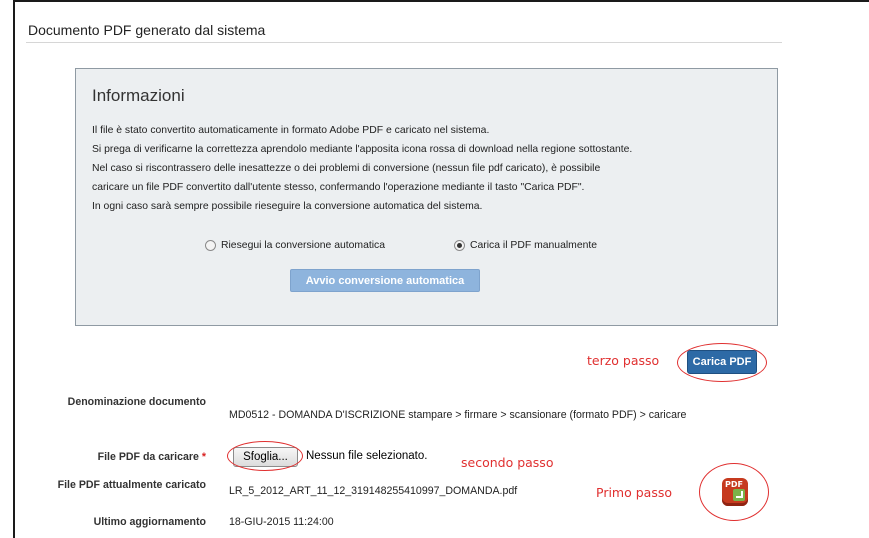 The width and height of the screenshot is (869, 538). What do you see at coordinates (149, 522) in the screenshot?
I see `last-update-label: Ultimo aggiornamento` at bounding box center [149, 522].